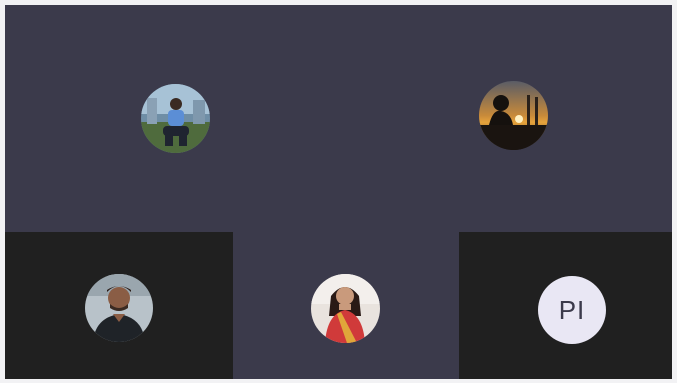 The image size is (677, 383). I want to click on participant-initials-avatar: PI, so click(572, 310).